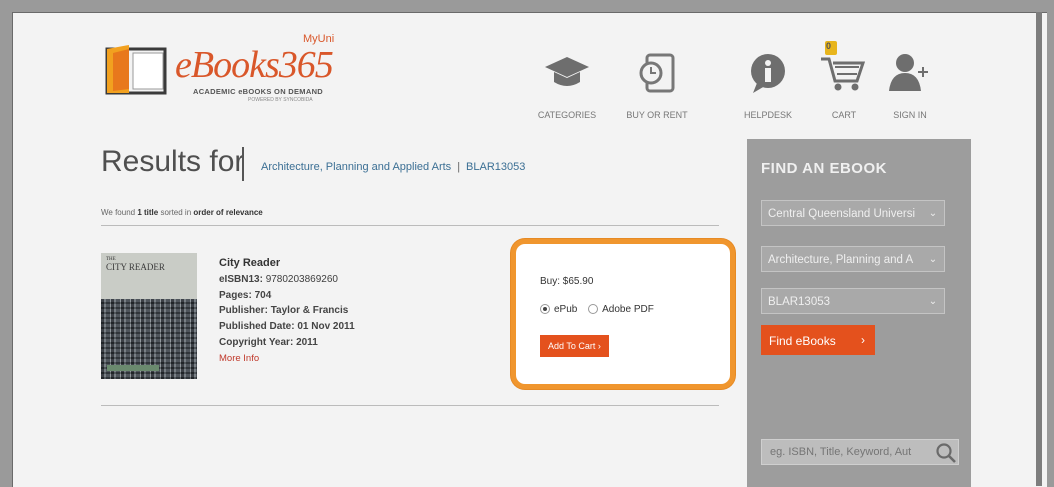 The height and width of the screenshot is (487, 1054). I want to click on book-logo-icon, so click(136, 70).